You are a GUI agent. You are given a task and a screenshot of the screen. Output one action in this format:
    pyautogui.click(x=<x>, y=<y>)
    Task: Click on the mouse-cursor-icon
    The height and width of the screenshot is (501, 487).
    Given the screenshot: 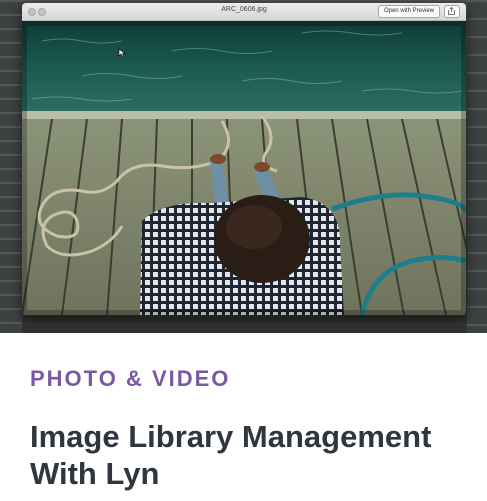 What is the action you would take?
    pyautogui.click(x=122, y=53)
    